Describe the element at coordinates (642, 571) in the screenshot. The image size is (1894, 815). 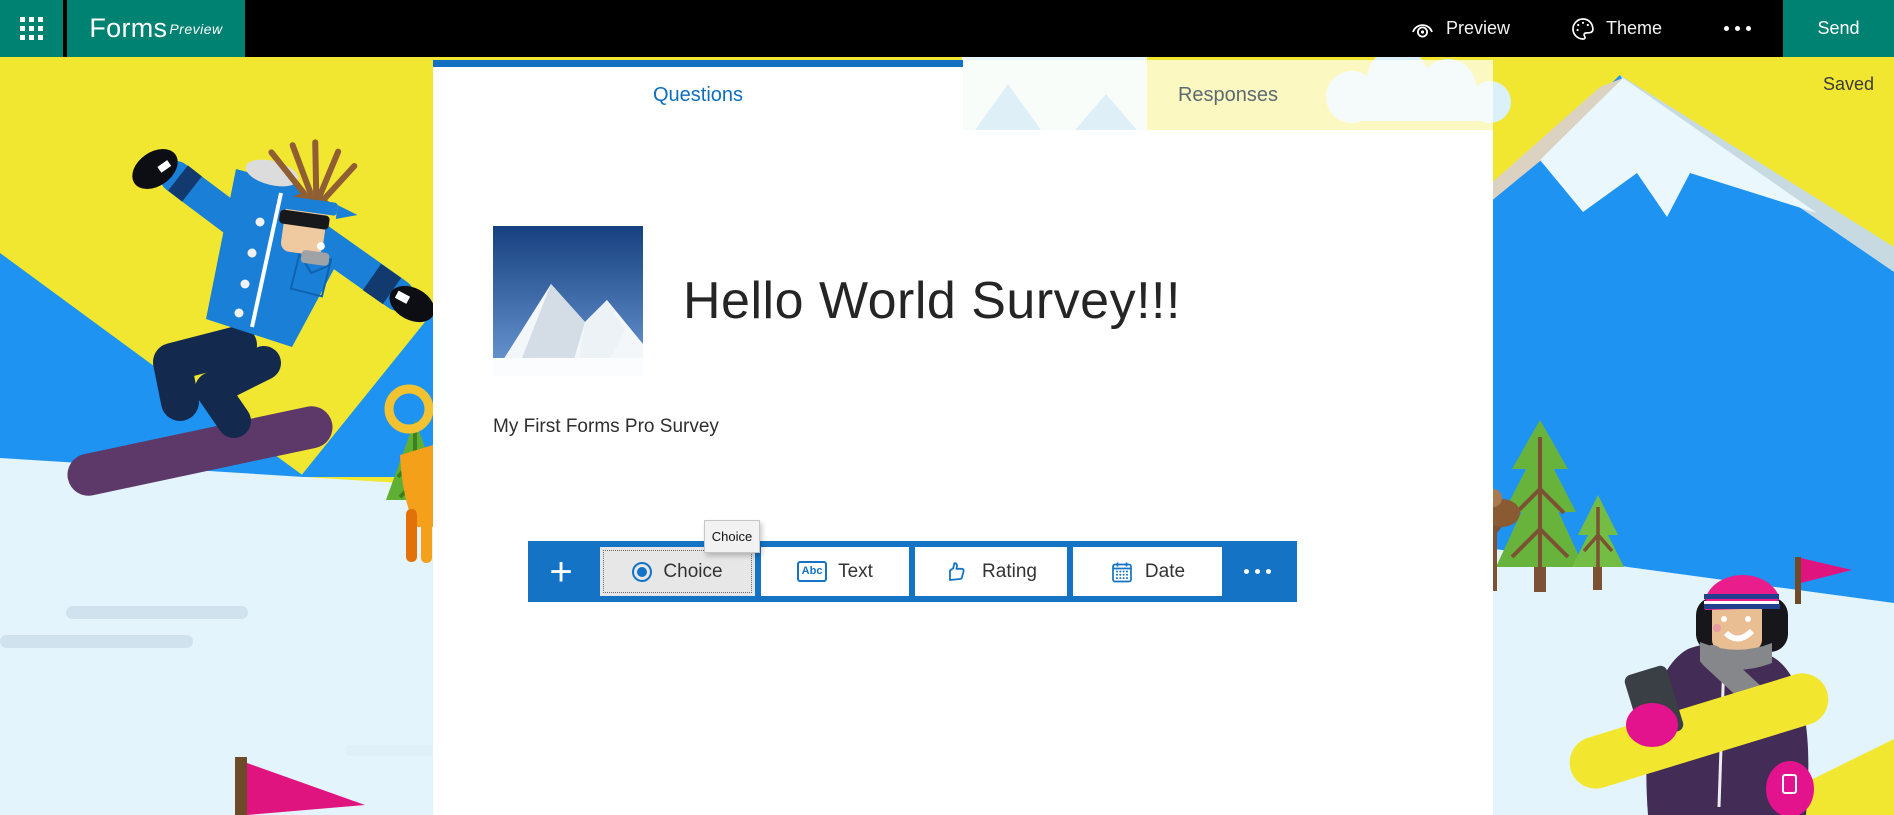
I see `radio-icon` at that location.